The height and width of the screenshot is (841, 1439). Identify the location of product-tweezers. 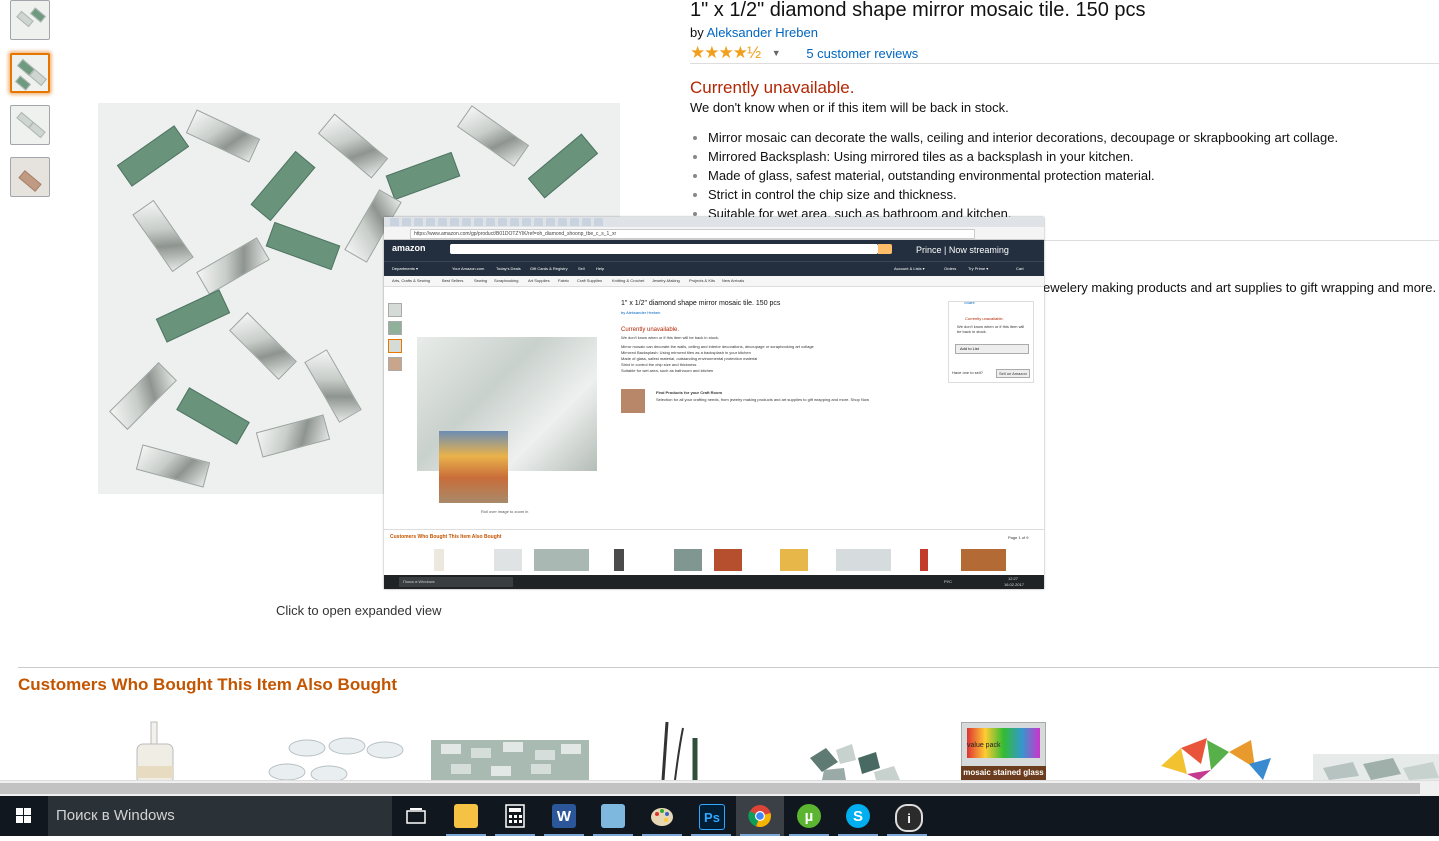
(680, 749).